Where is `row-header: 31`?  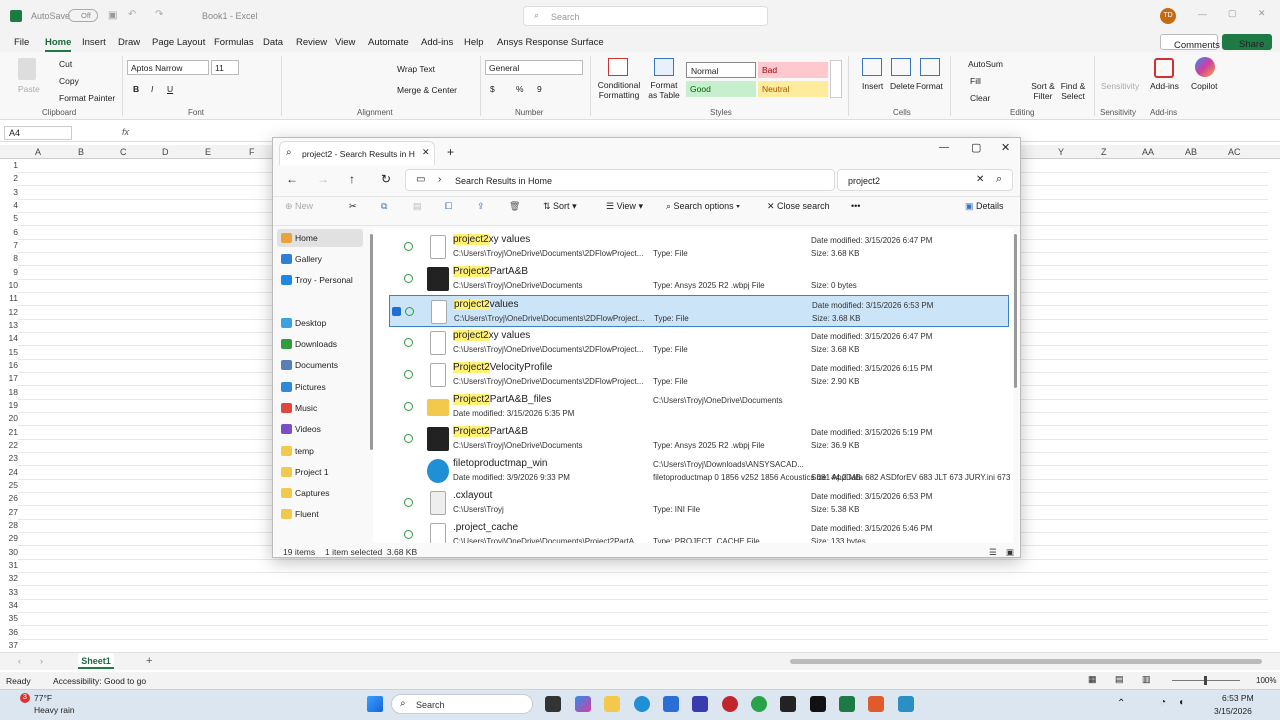
row-header: 31 is located at coordinates (9, 565).